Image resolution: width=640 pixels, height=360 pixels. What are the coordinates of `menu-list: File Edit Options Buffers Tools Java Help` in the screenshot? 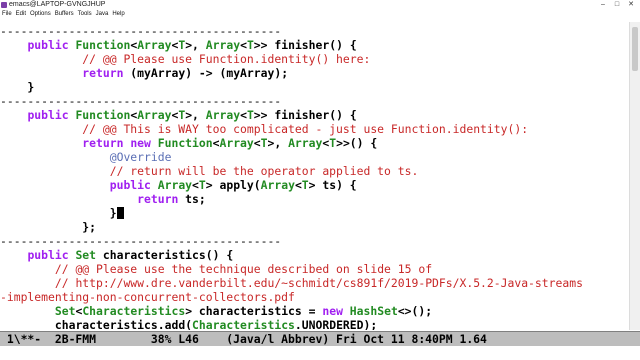 It's located at (63, 14).